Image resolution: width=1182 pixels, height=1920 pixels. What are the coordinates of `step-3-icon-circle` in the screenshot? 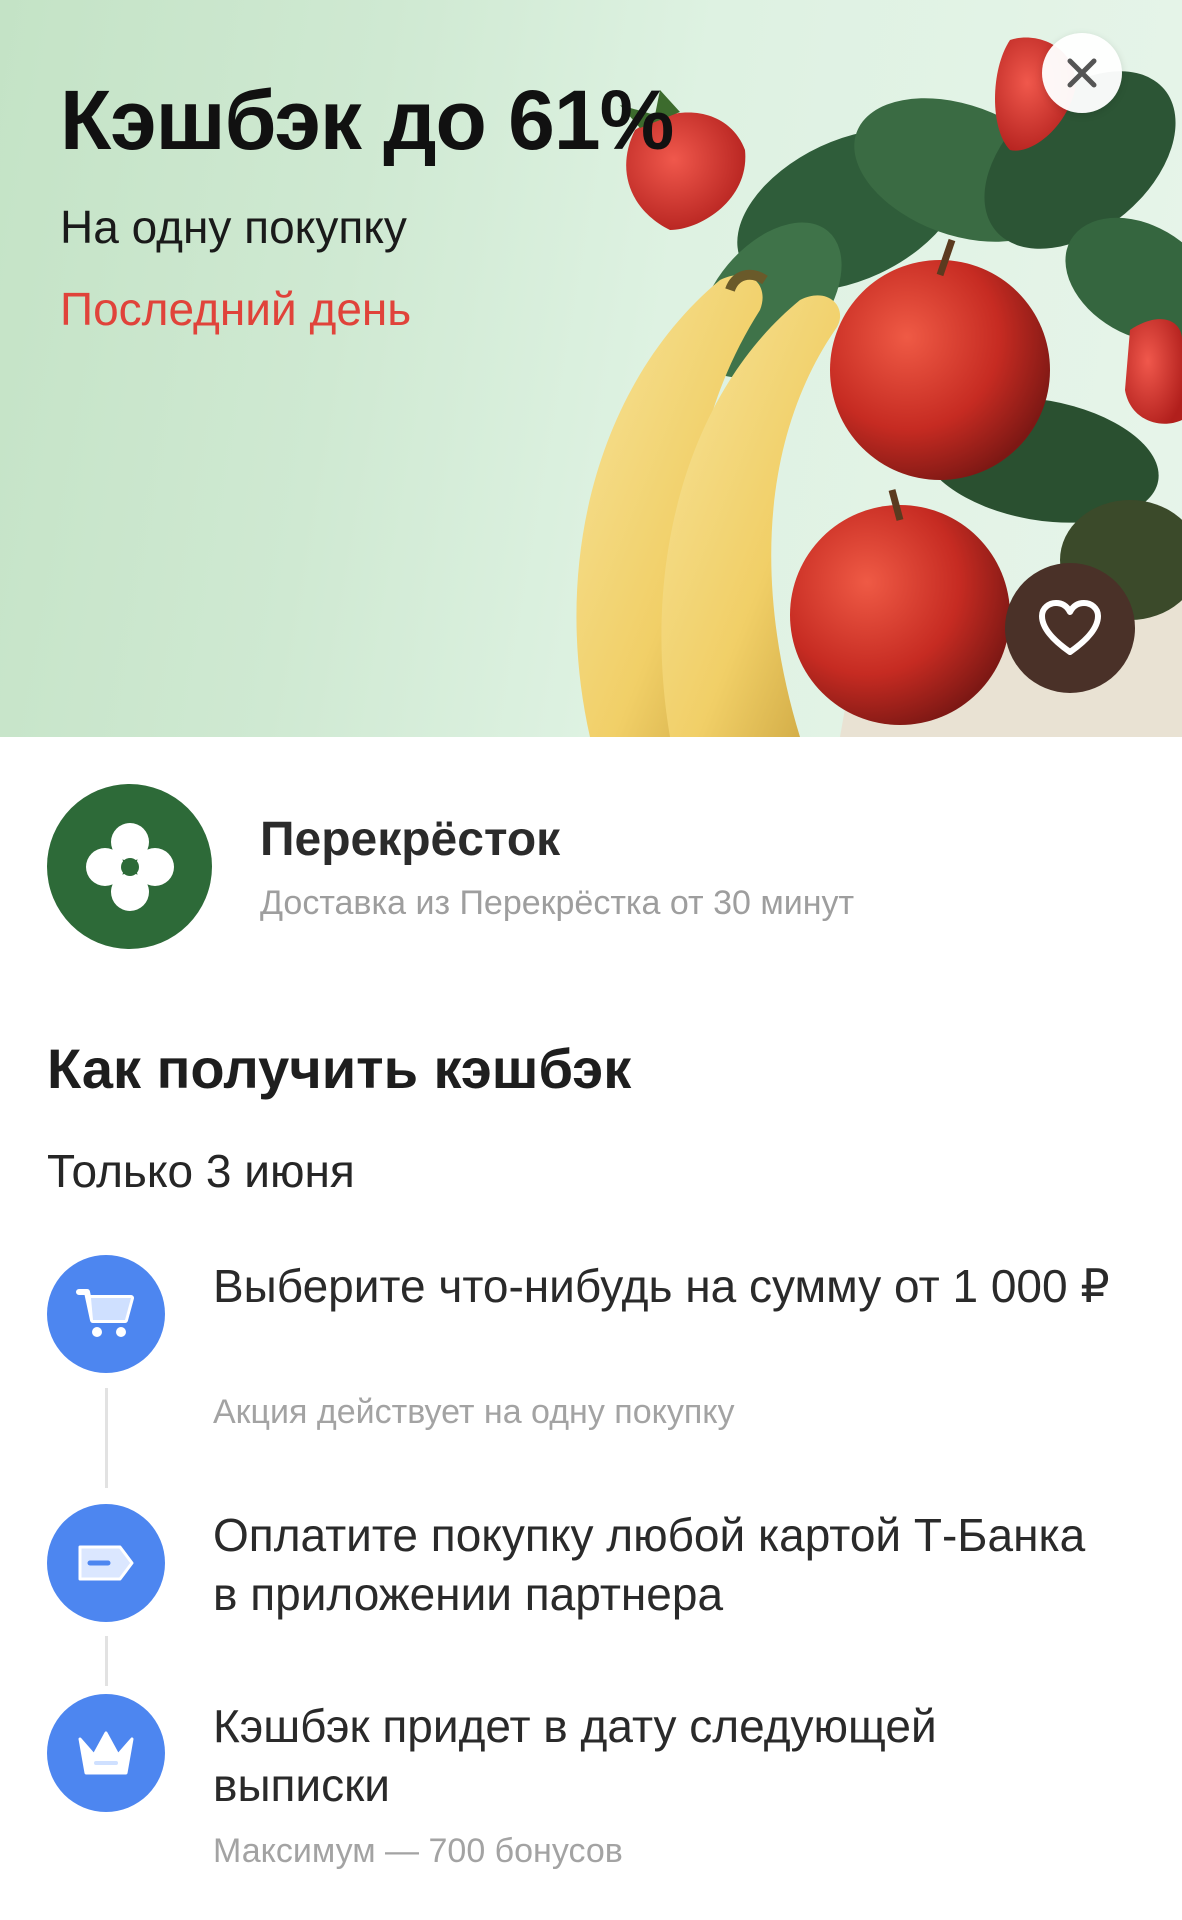 It's located at (106, 1753).